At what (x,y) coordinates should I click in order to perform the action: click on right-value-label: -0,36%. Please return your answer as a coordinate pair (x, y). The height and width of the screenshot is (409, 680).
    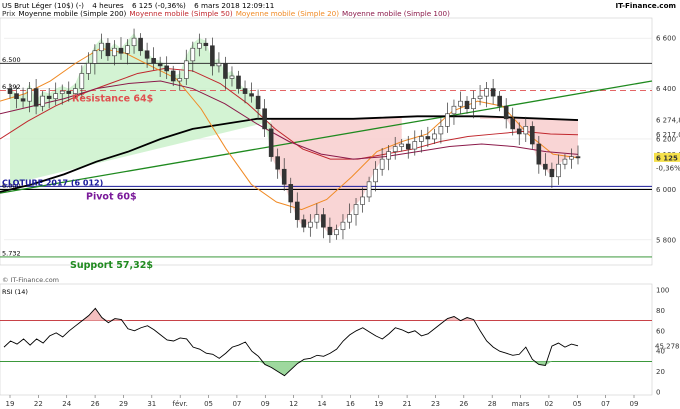
    Looking at the image, I should click on (668, 168).